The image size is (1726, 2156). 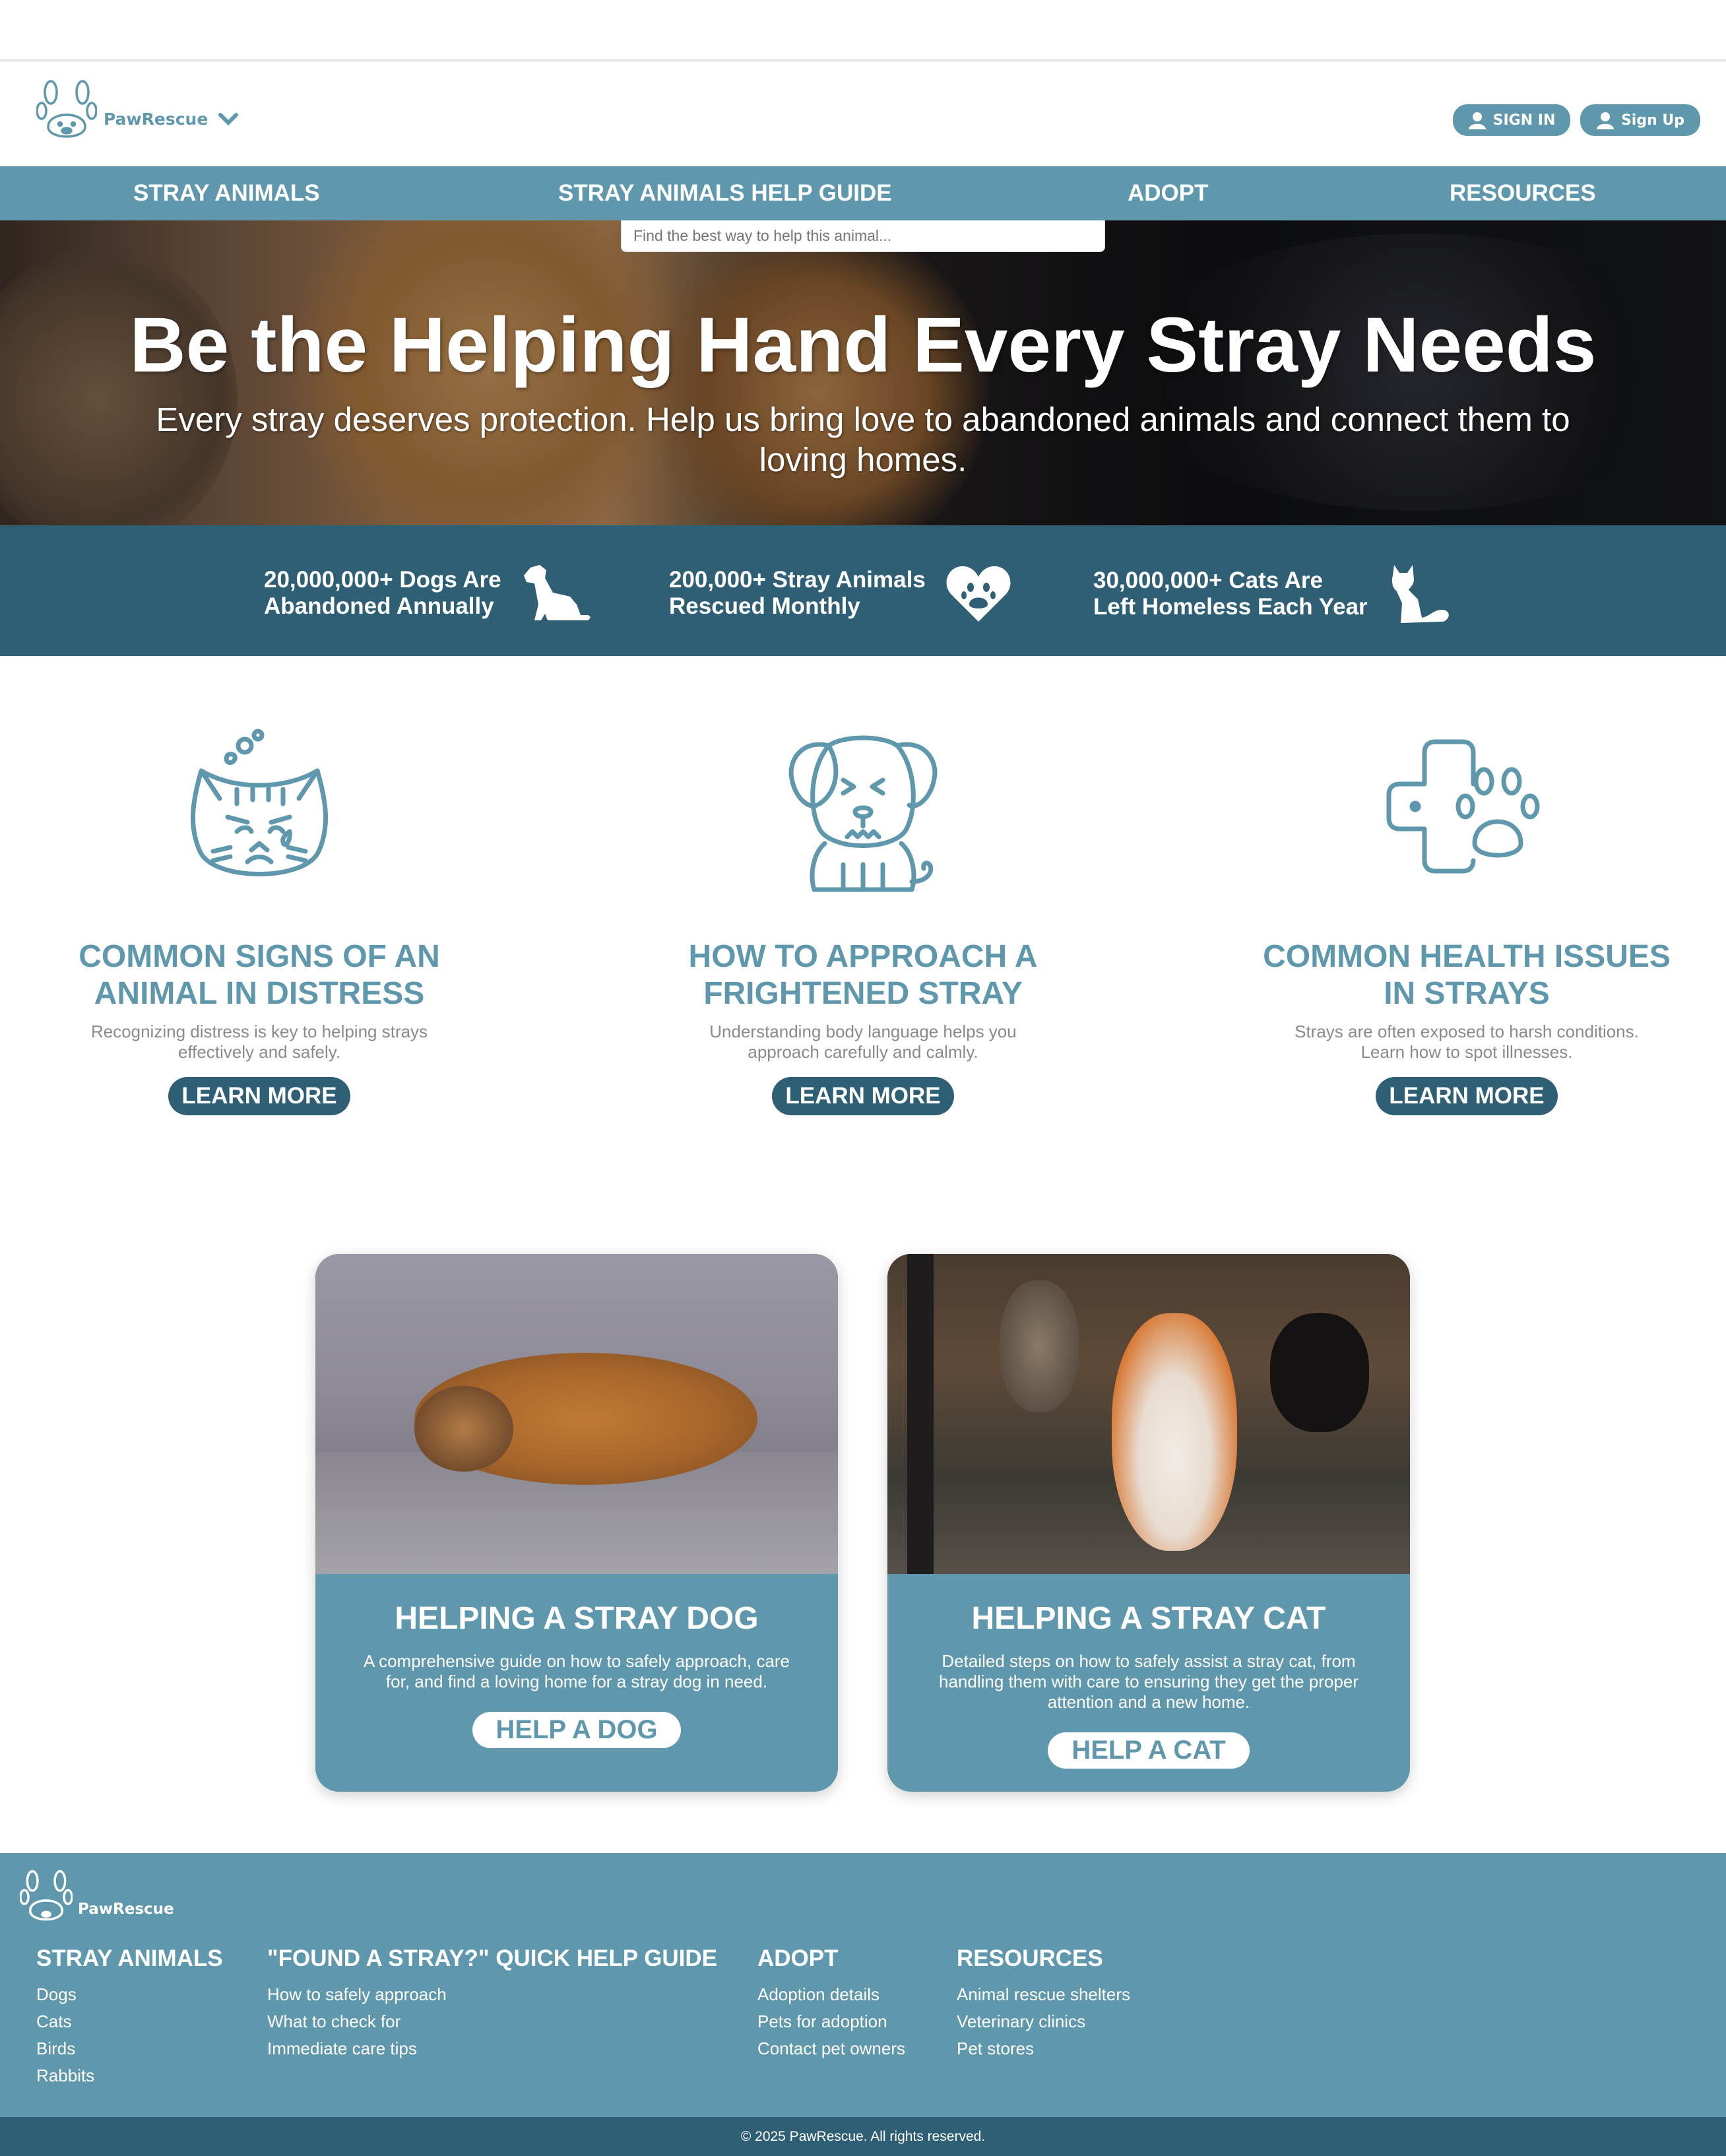 What do you see at coordinates (725, 193) in the screenshot?
I see `nav-item-help-guide: STRAY ANIMALS HELP GUIDE` at bounding box center [725, 193].